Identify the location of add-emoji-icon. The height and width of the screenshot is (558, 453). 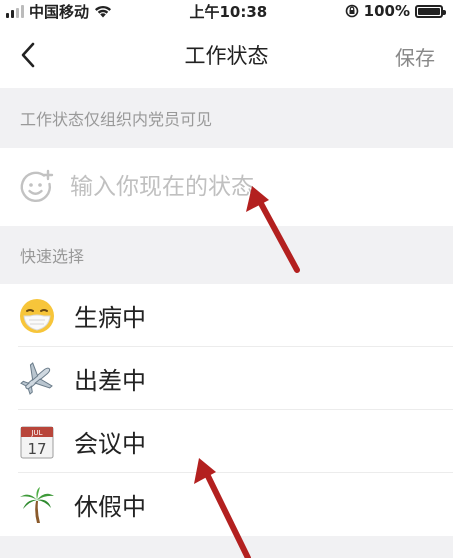
(36, 187).